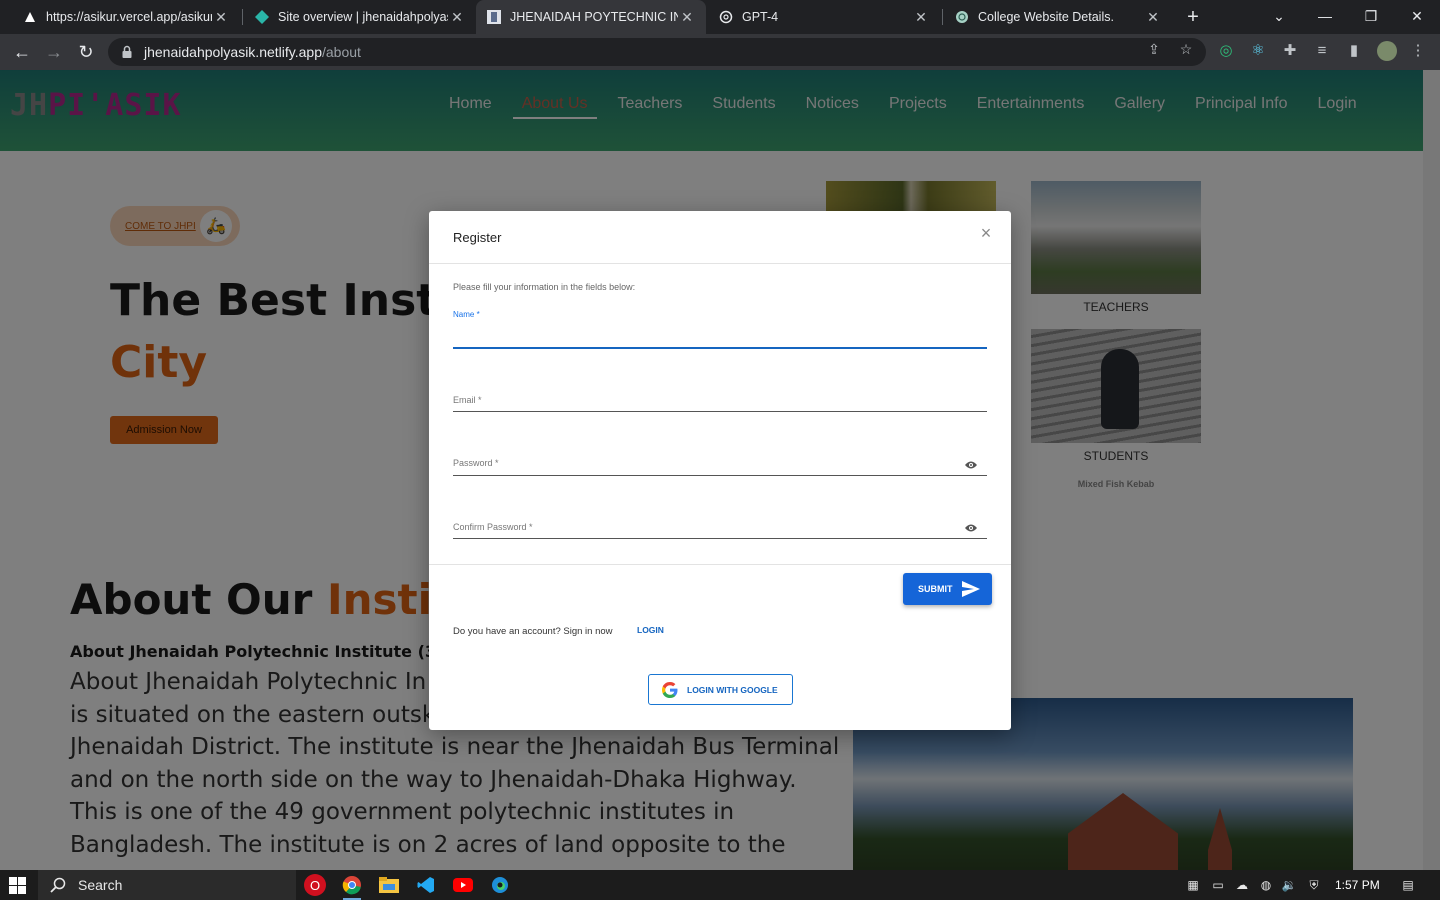  I want to click on submit-label: SUBMIT, so click(935, 589).